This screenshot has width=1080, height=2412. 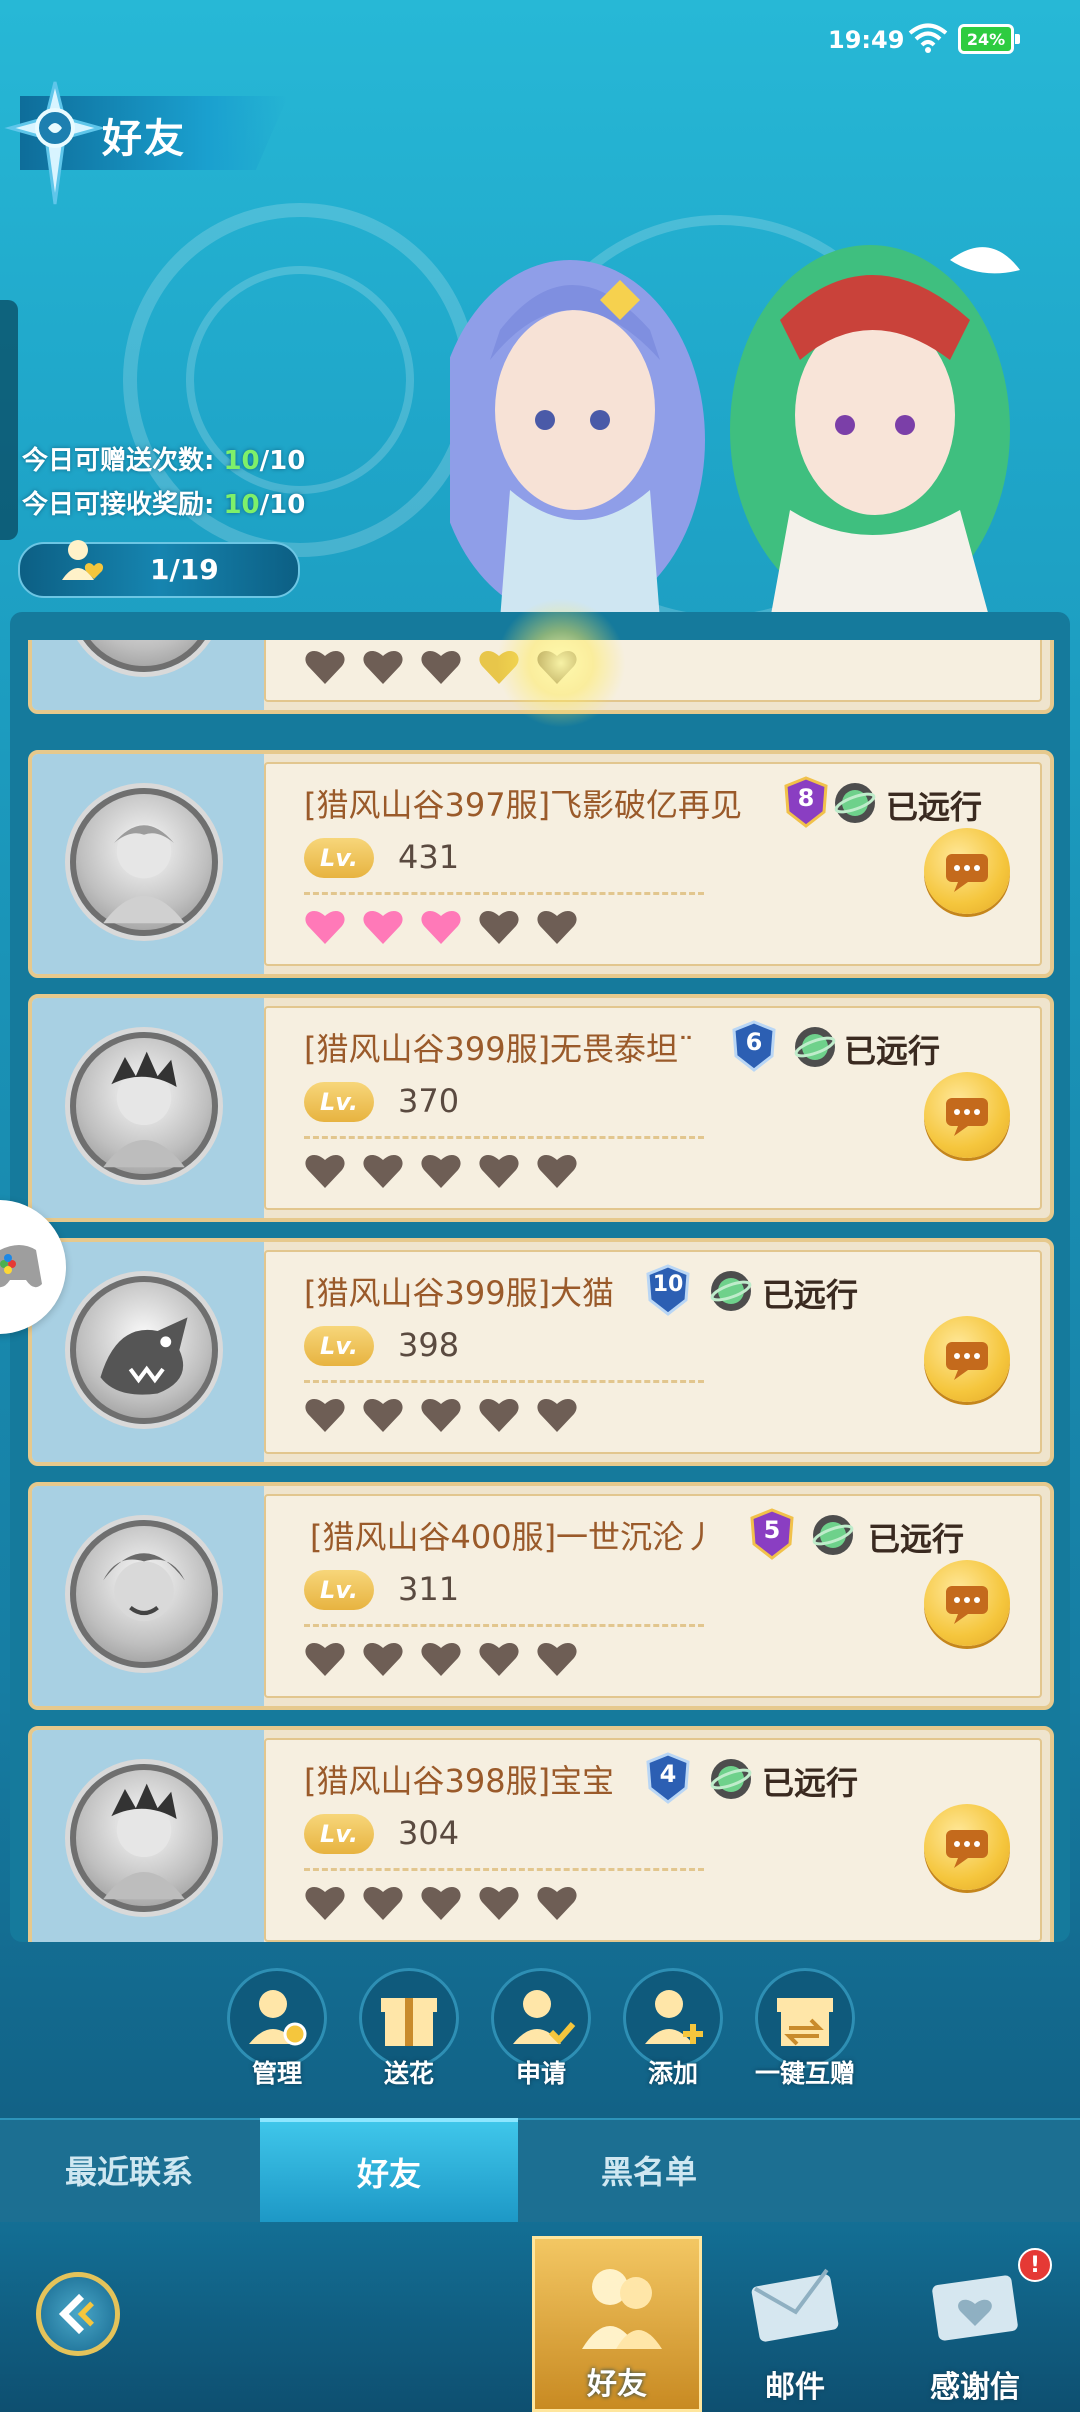 I want to click on friends-nav-icon, so click(x=622, y=2309).